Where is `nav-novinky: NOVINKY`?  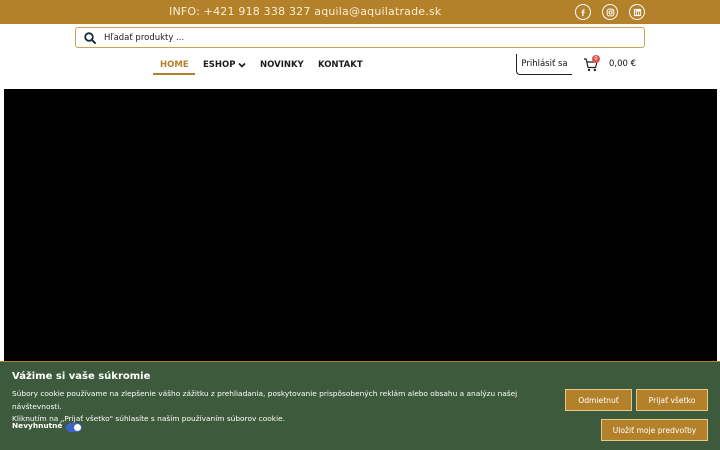
nav-novinky: NOVINKY is located at coordinates (282, 65).